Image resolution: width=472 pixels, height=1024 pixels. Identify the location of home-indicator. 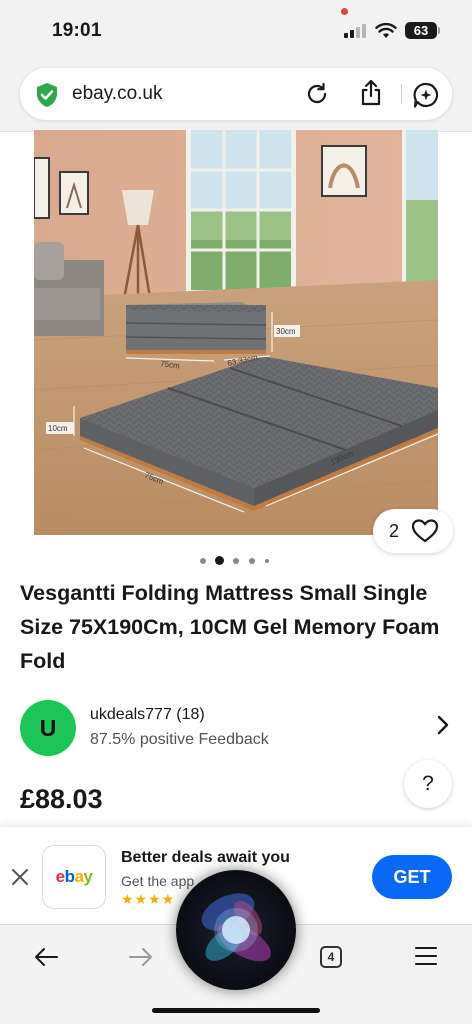
(236, 1010).